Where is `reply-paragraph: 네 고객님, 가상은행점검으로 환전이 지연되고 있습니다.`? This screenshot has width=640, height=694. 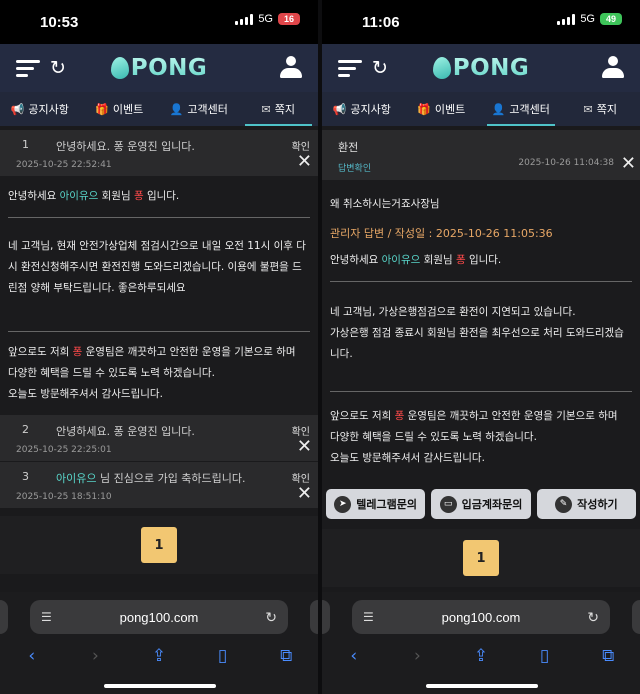
reply-paragraph: 네 고객님, 가상은행점검으로 환전이 지연되고 있습니다. is located at coordinates (453, 312).